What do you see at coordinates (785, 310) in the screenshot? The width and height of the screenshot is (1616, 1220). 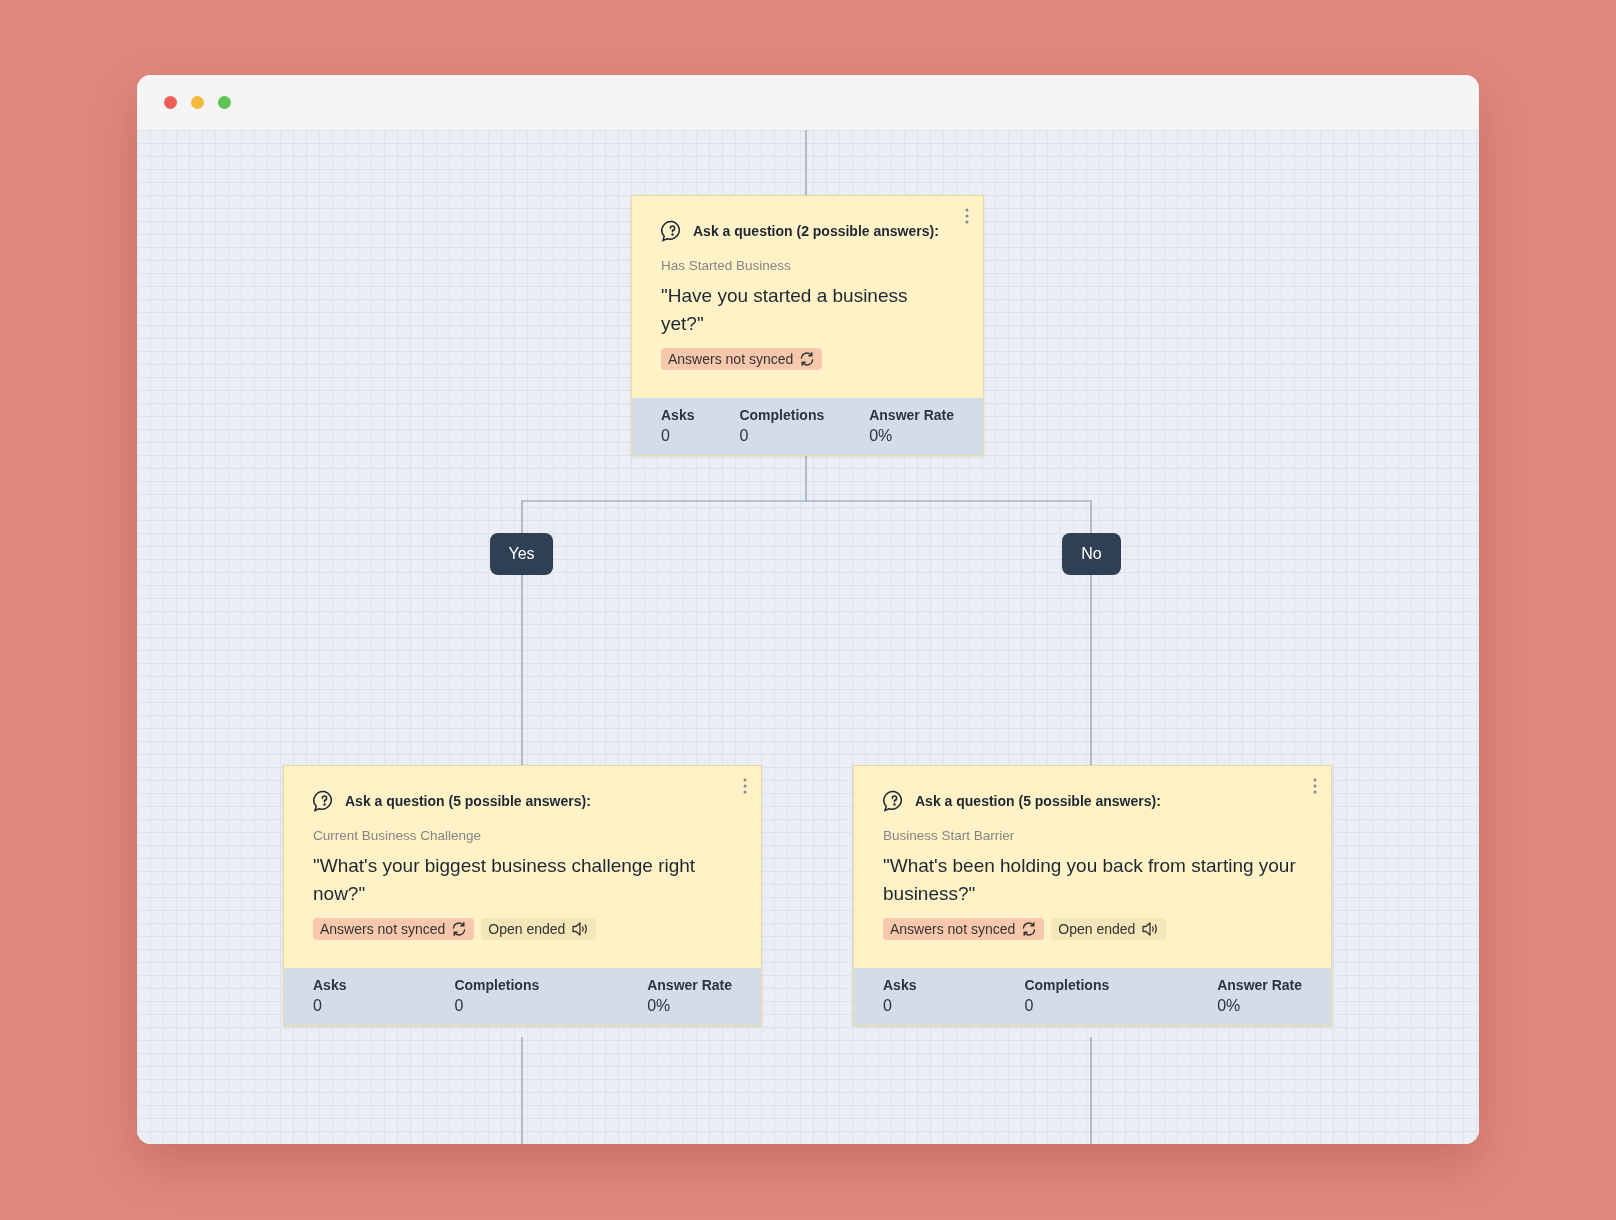 I see `question-text: "Have you started a business yet?"` at bounding box center [785, 310].